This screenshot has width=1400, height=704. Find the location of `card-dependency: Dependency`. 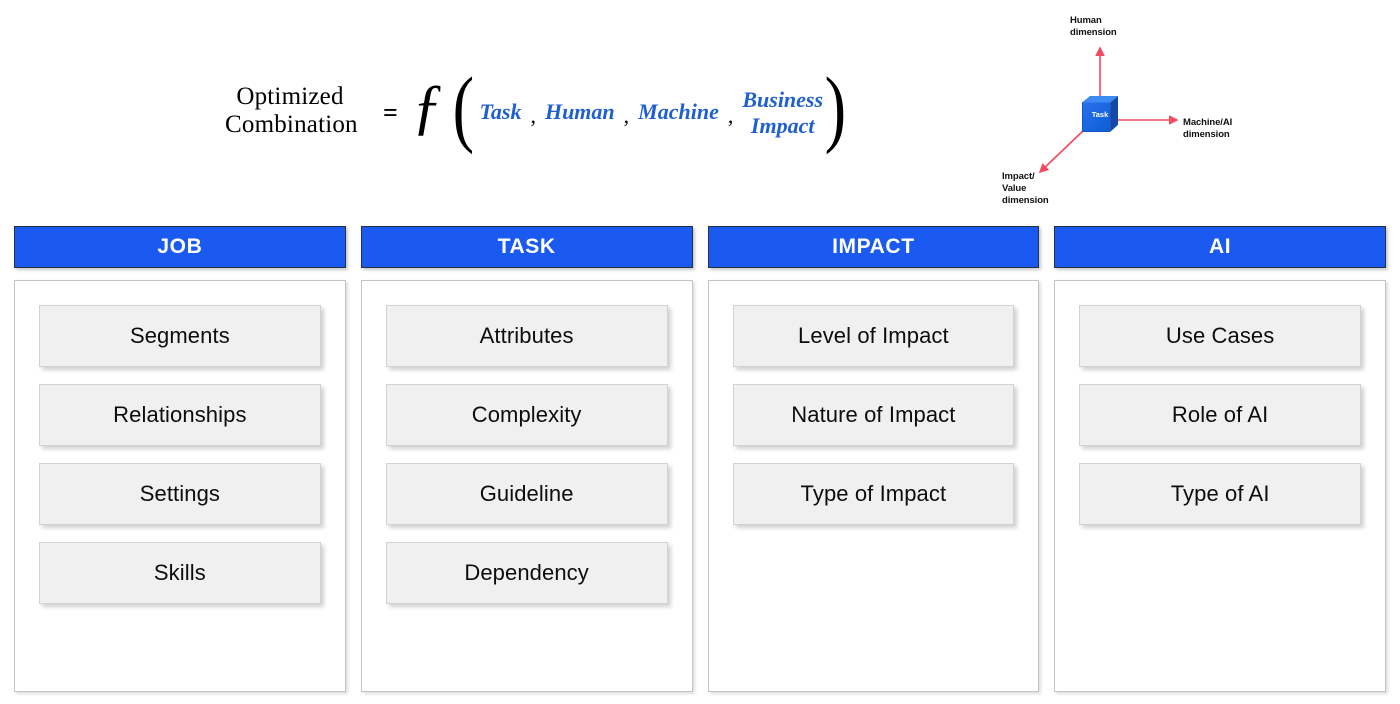

card-dependency: Dependency is located at coordinates (526, 573).